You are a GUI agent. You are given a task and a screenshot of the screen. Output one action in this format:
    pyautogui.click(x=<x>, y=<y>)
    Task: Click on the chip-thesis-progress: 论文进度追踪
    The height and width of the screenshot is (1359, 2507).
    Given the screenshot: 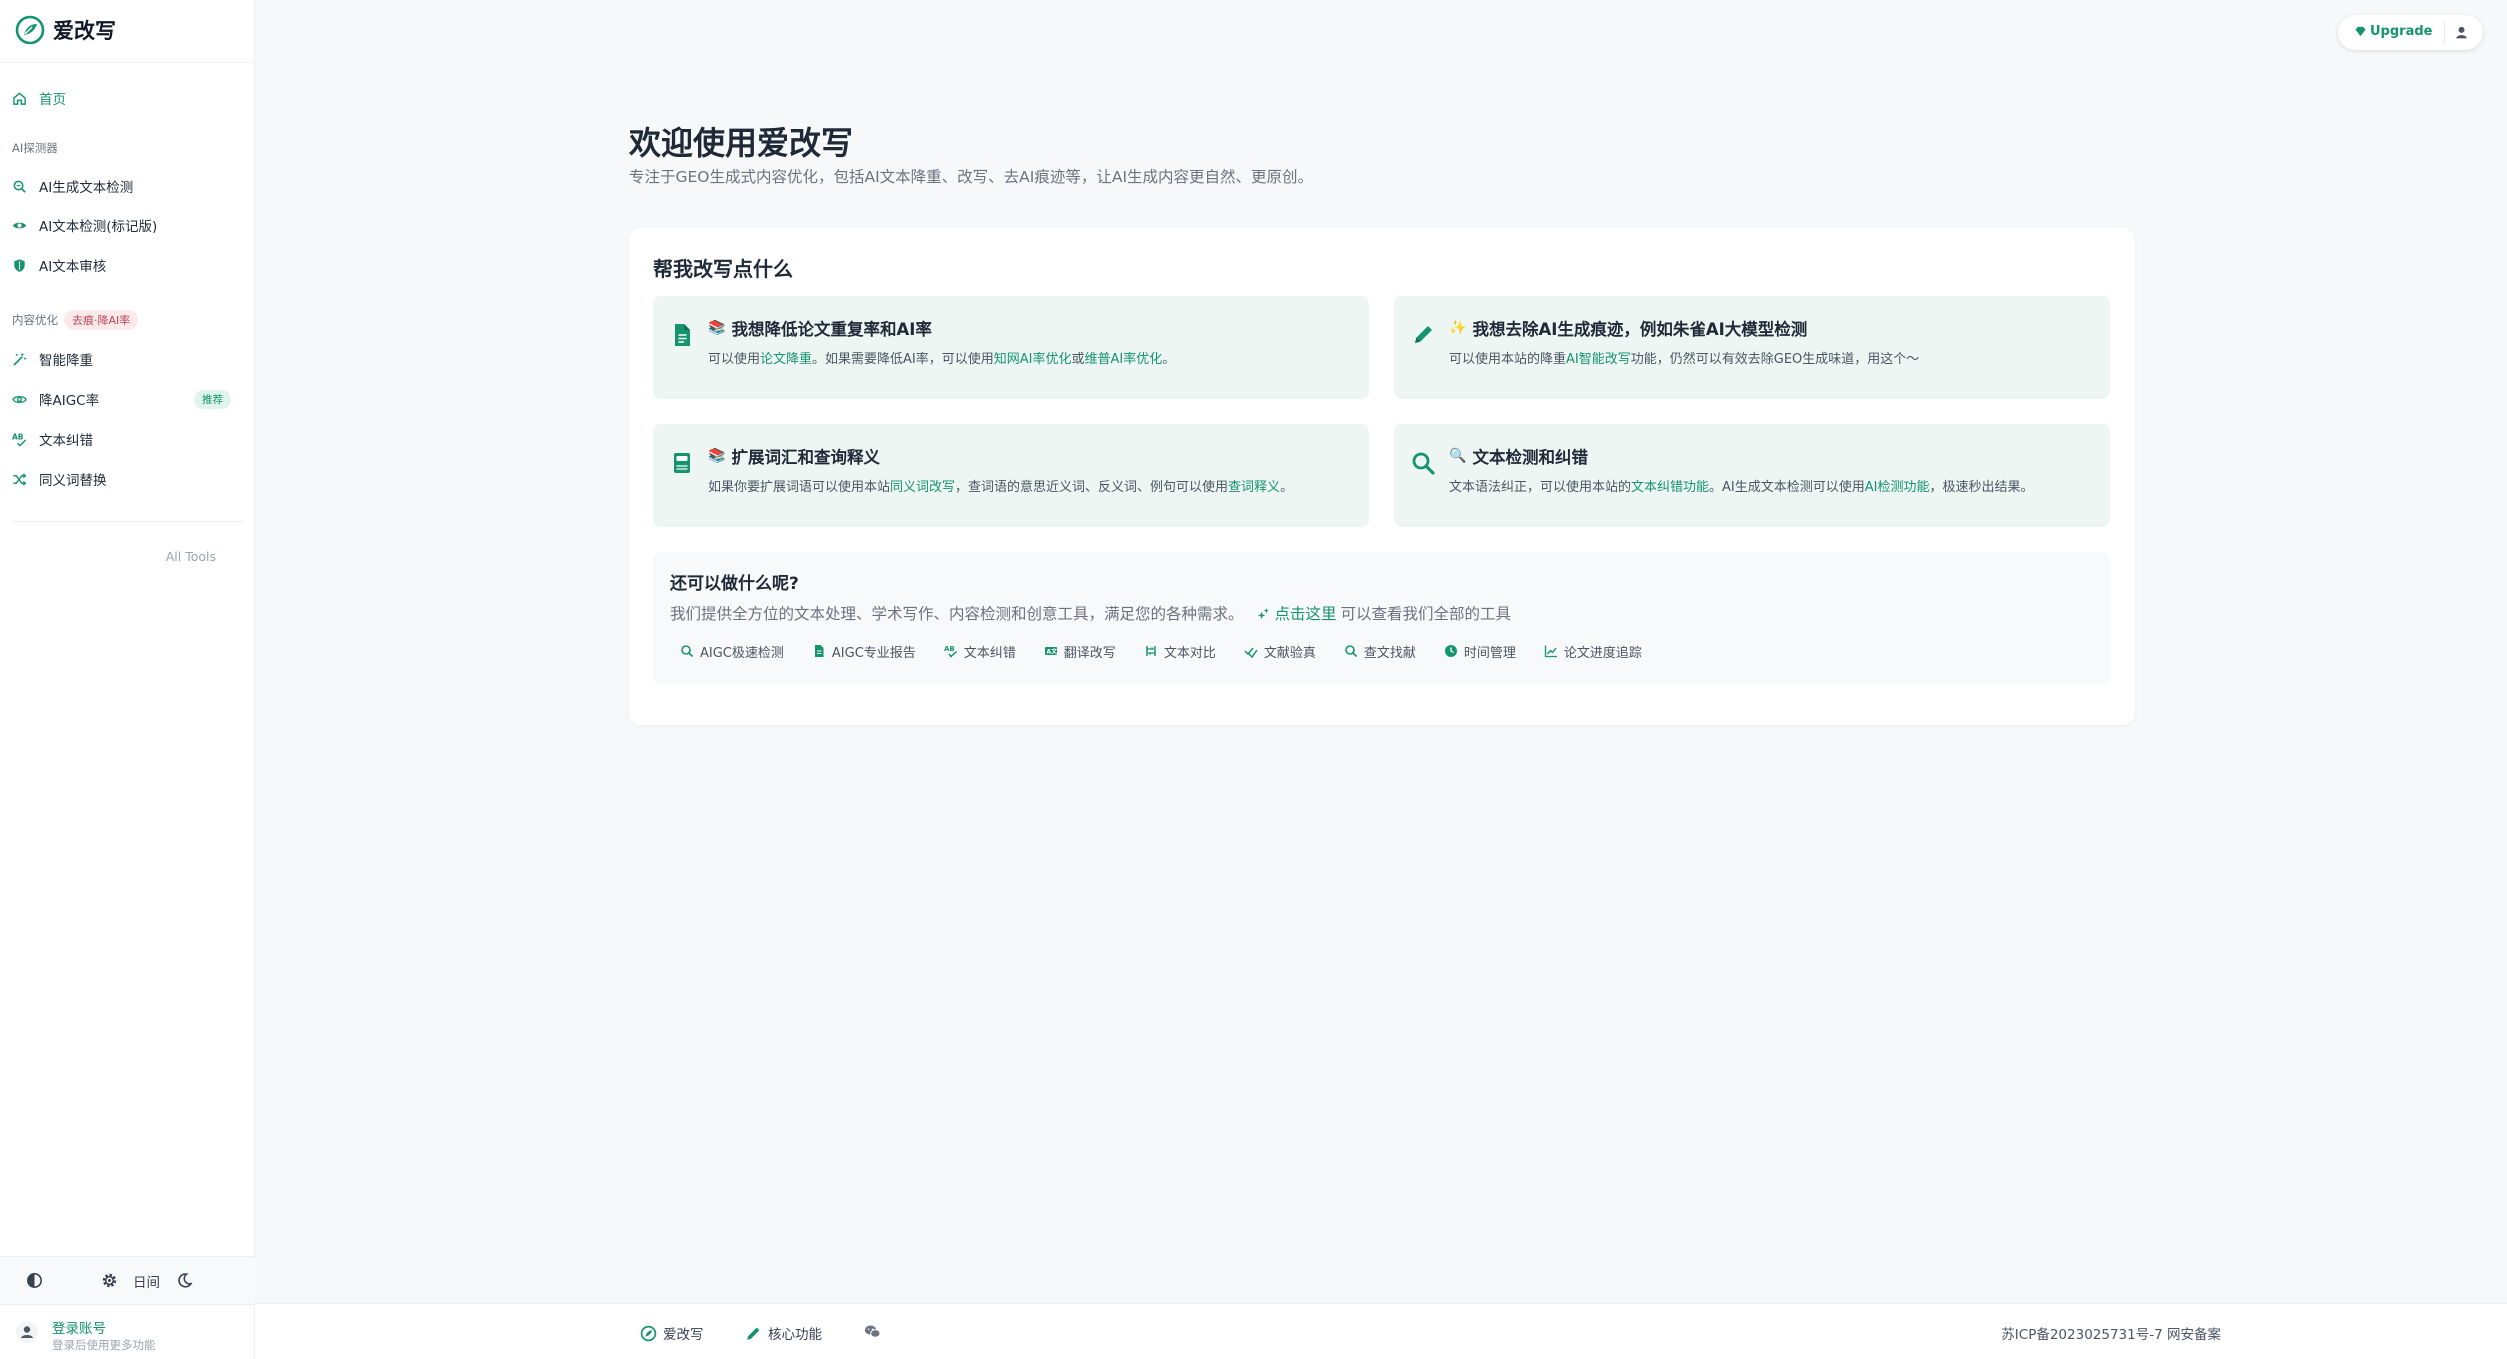 What is the action you would take?
    pyautogui.click(x=1593, y=651)
    